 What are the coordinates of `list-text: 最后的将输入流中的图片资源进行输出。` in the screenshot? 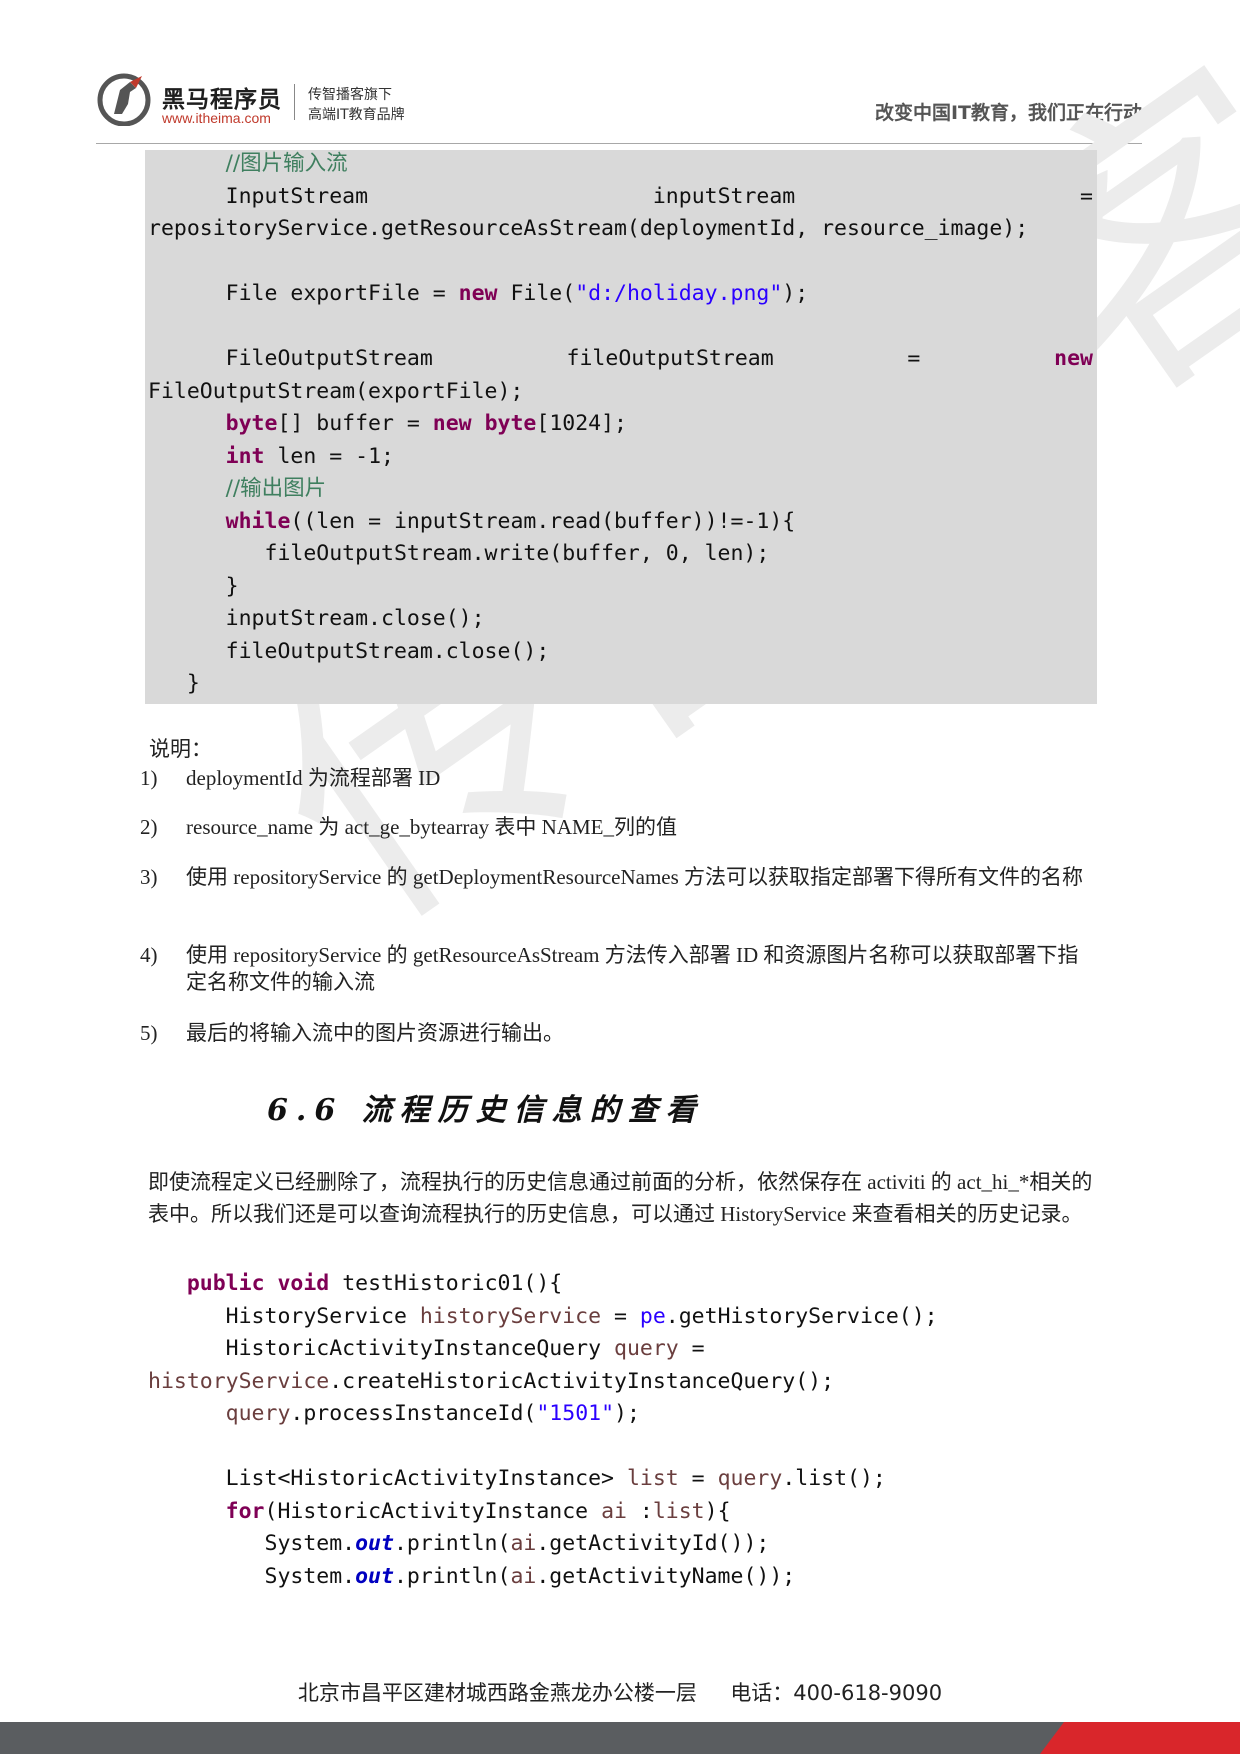 It's located at (375, 1033).